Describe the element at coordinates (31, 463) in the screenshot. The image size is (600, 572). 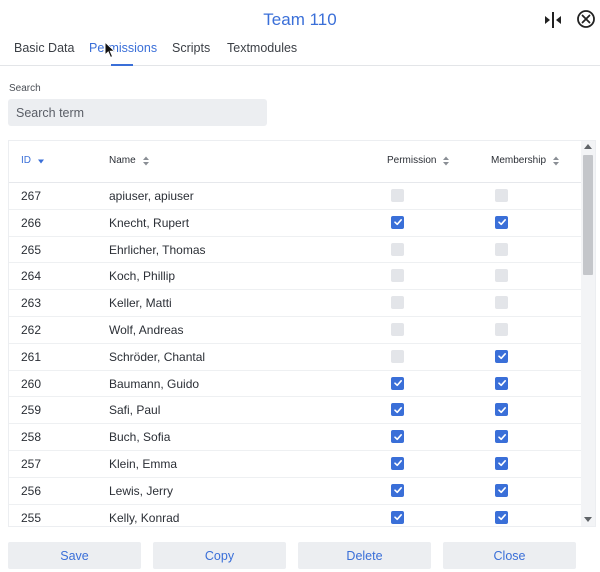
I see `cell-id: 257` at that location.